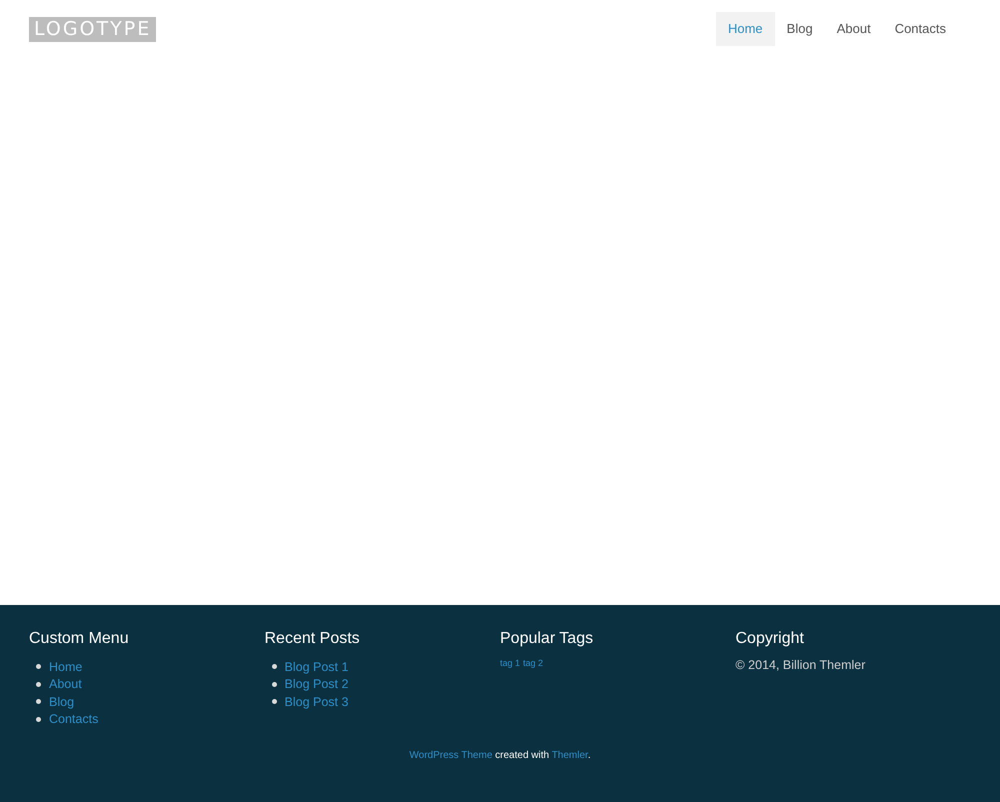 This screenshot has height=802, width=1000. Describe the element at coordinates (547, 639) in the screenshot. I see `widget-title: Popular Tags` at that location.